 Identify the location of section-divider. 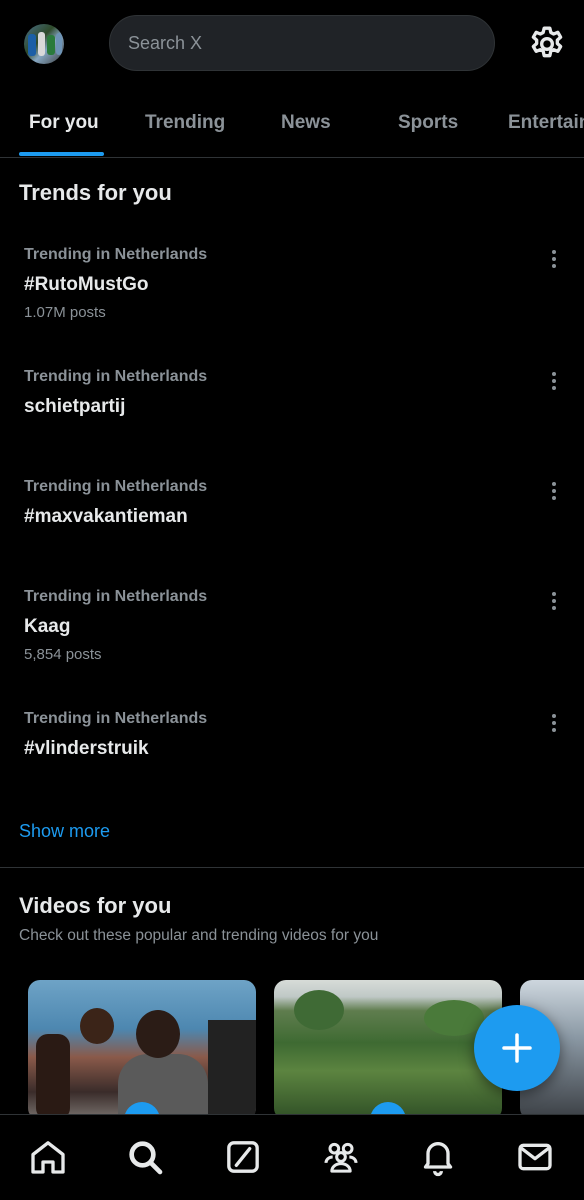
(292, 867).